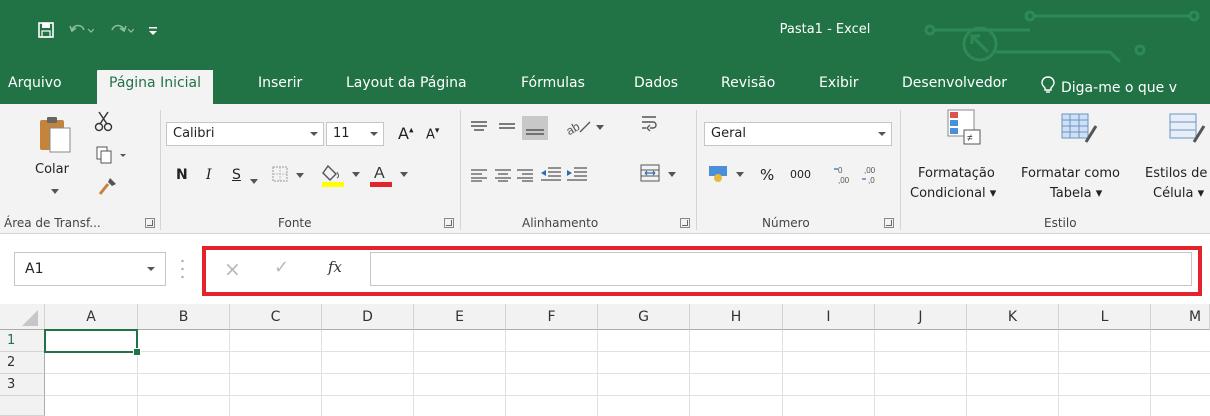 Image resolution: width=1210 pixels, height=416 pixels. What do you see at coordinates (800, 174) in the screenshot?
I see `thousands-separator-button: 000` at bounding box center [800, 174].